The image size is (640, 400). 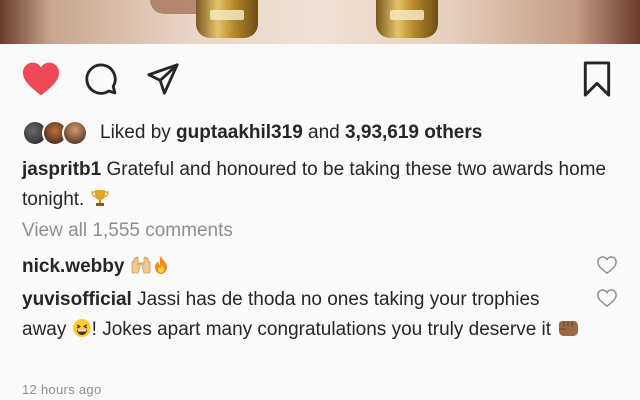 I want to click on trophy-icon, so click(x=100, y=203).